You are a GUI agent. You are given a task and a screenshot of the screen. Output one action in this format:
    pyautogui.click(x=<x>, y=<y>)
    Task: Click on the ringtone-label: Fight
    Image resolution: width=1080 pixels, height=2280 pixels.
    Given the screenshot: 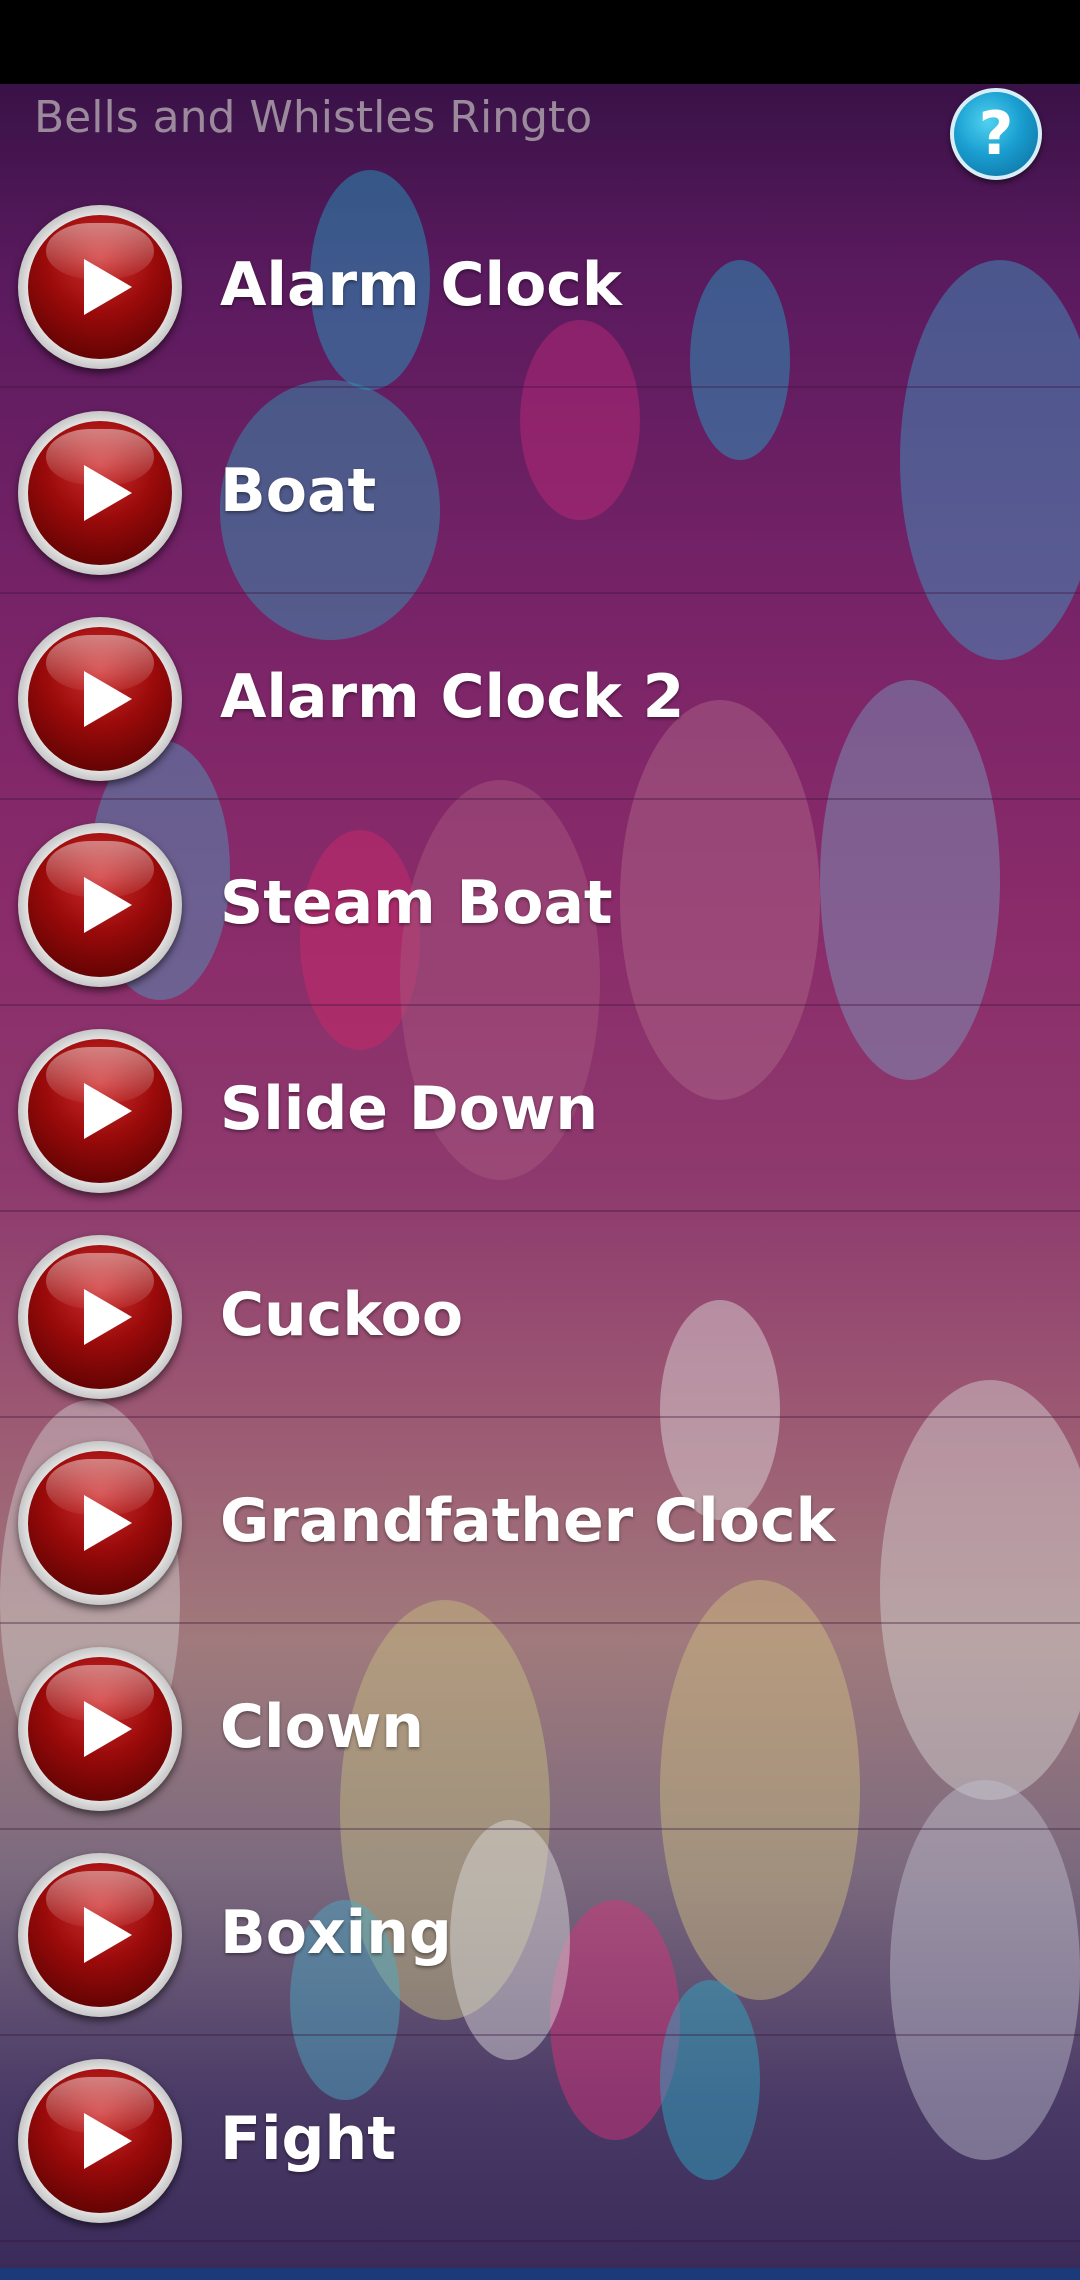 What is the action you would take?
    pyautogui.click(x=308, y=2139)
    